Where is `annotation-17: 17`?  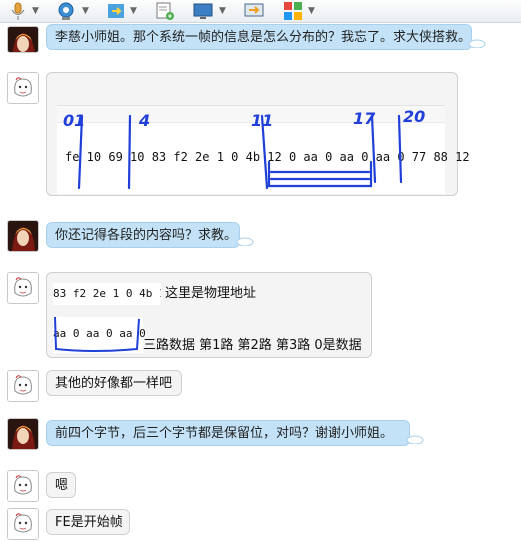 annotation-17: 17 is located at coordinates (364, 118).